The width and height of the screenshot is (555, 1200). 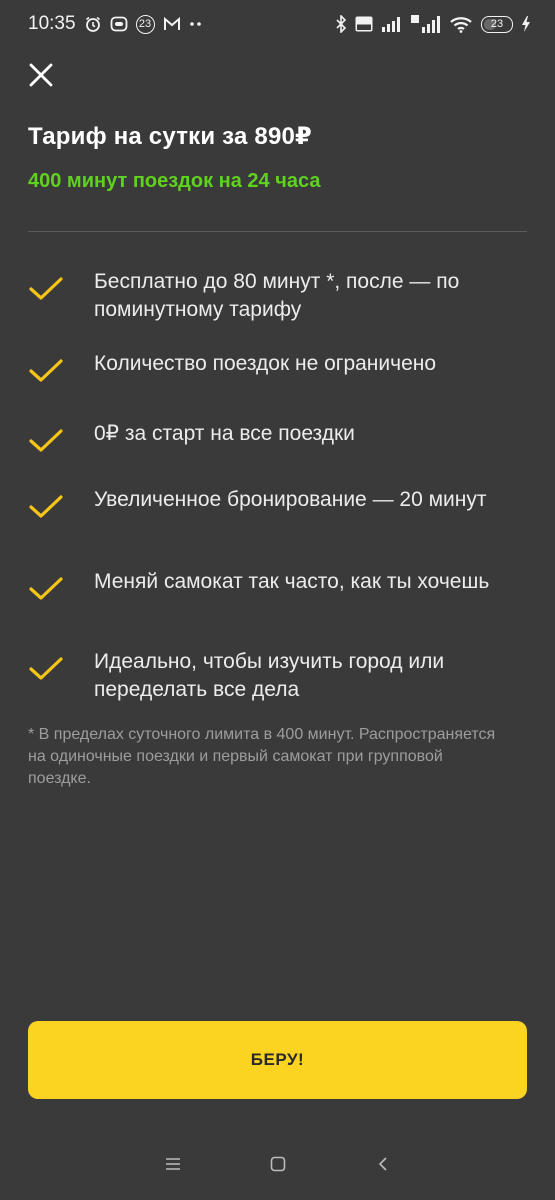 What do you see at coordinates (172, 24) in the screenshot?
I see `gmail-icon` at bounding box center [172, 24].